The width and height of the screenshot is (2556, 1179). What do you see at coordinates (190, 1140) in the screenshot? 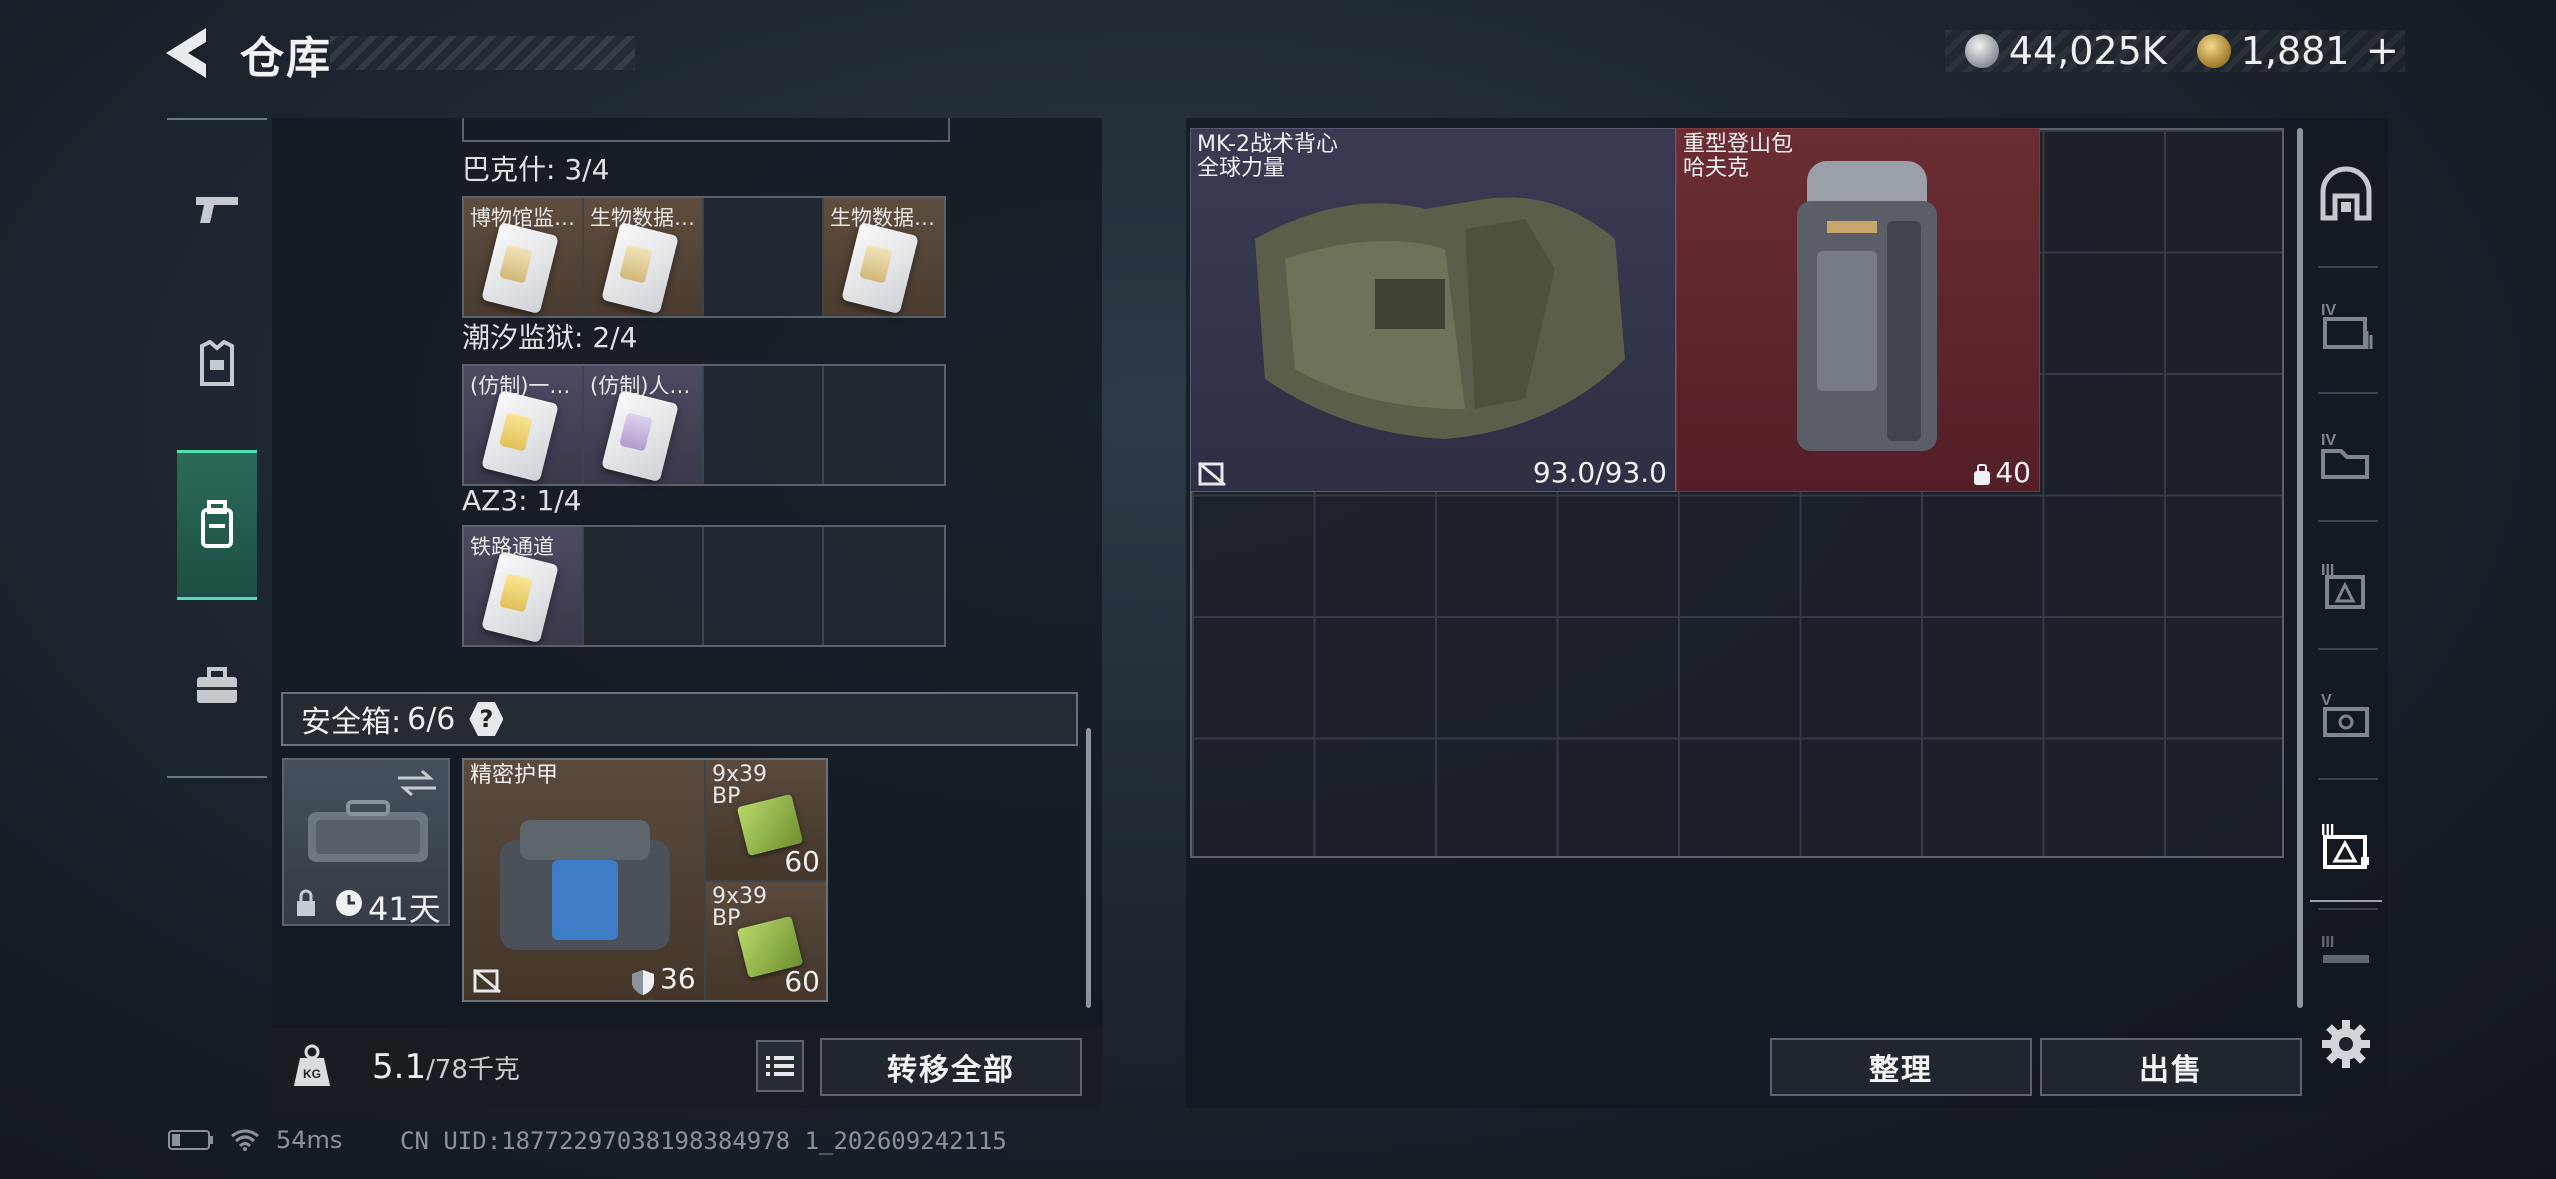
I see `battery-icon` at bounding box center [190, 1140].